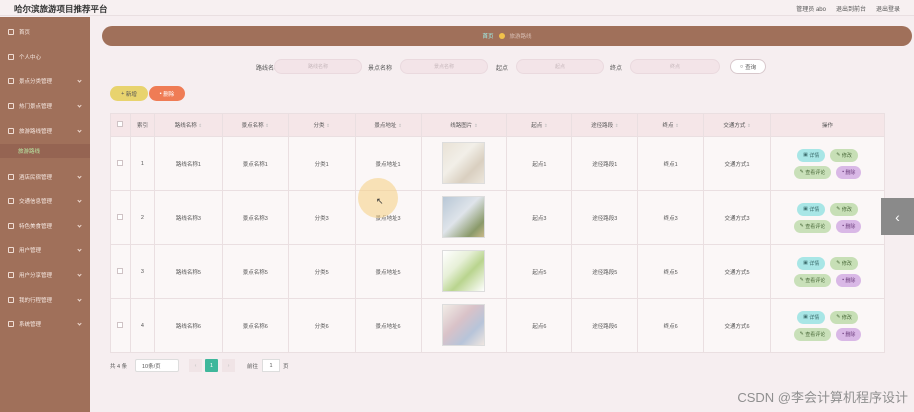 This screenshot has width=914, height=412. I want to click on col-spot-address: 景点地址 ⇕, so click(388, 125).